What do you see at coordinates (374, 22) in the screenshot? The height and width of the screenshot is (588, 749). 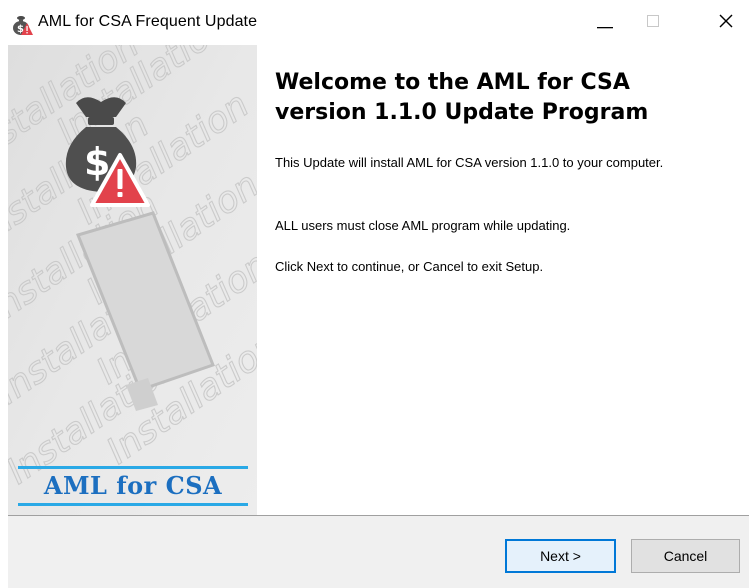 I see `title-bar: $ AML for CSA Frequent Update` at bounding box center [374, 22].